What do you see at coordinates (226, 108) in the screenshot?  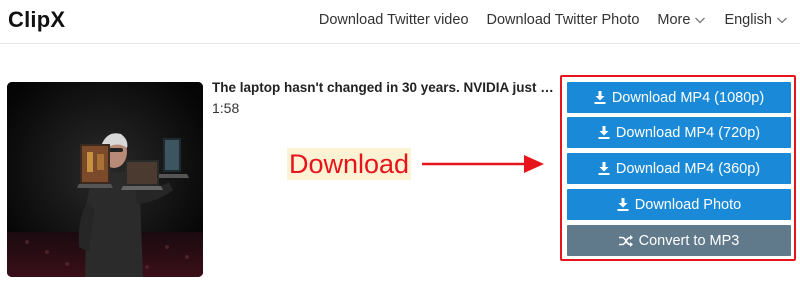 I see `video-duration: 1:58` at bounding box center [226, 108].